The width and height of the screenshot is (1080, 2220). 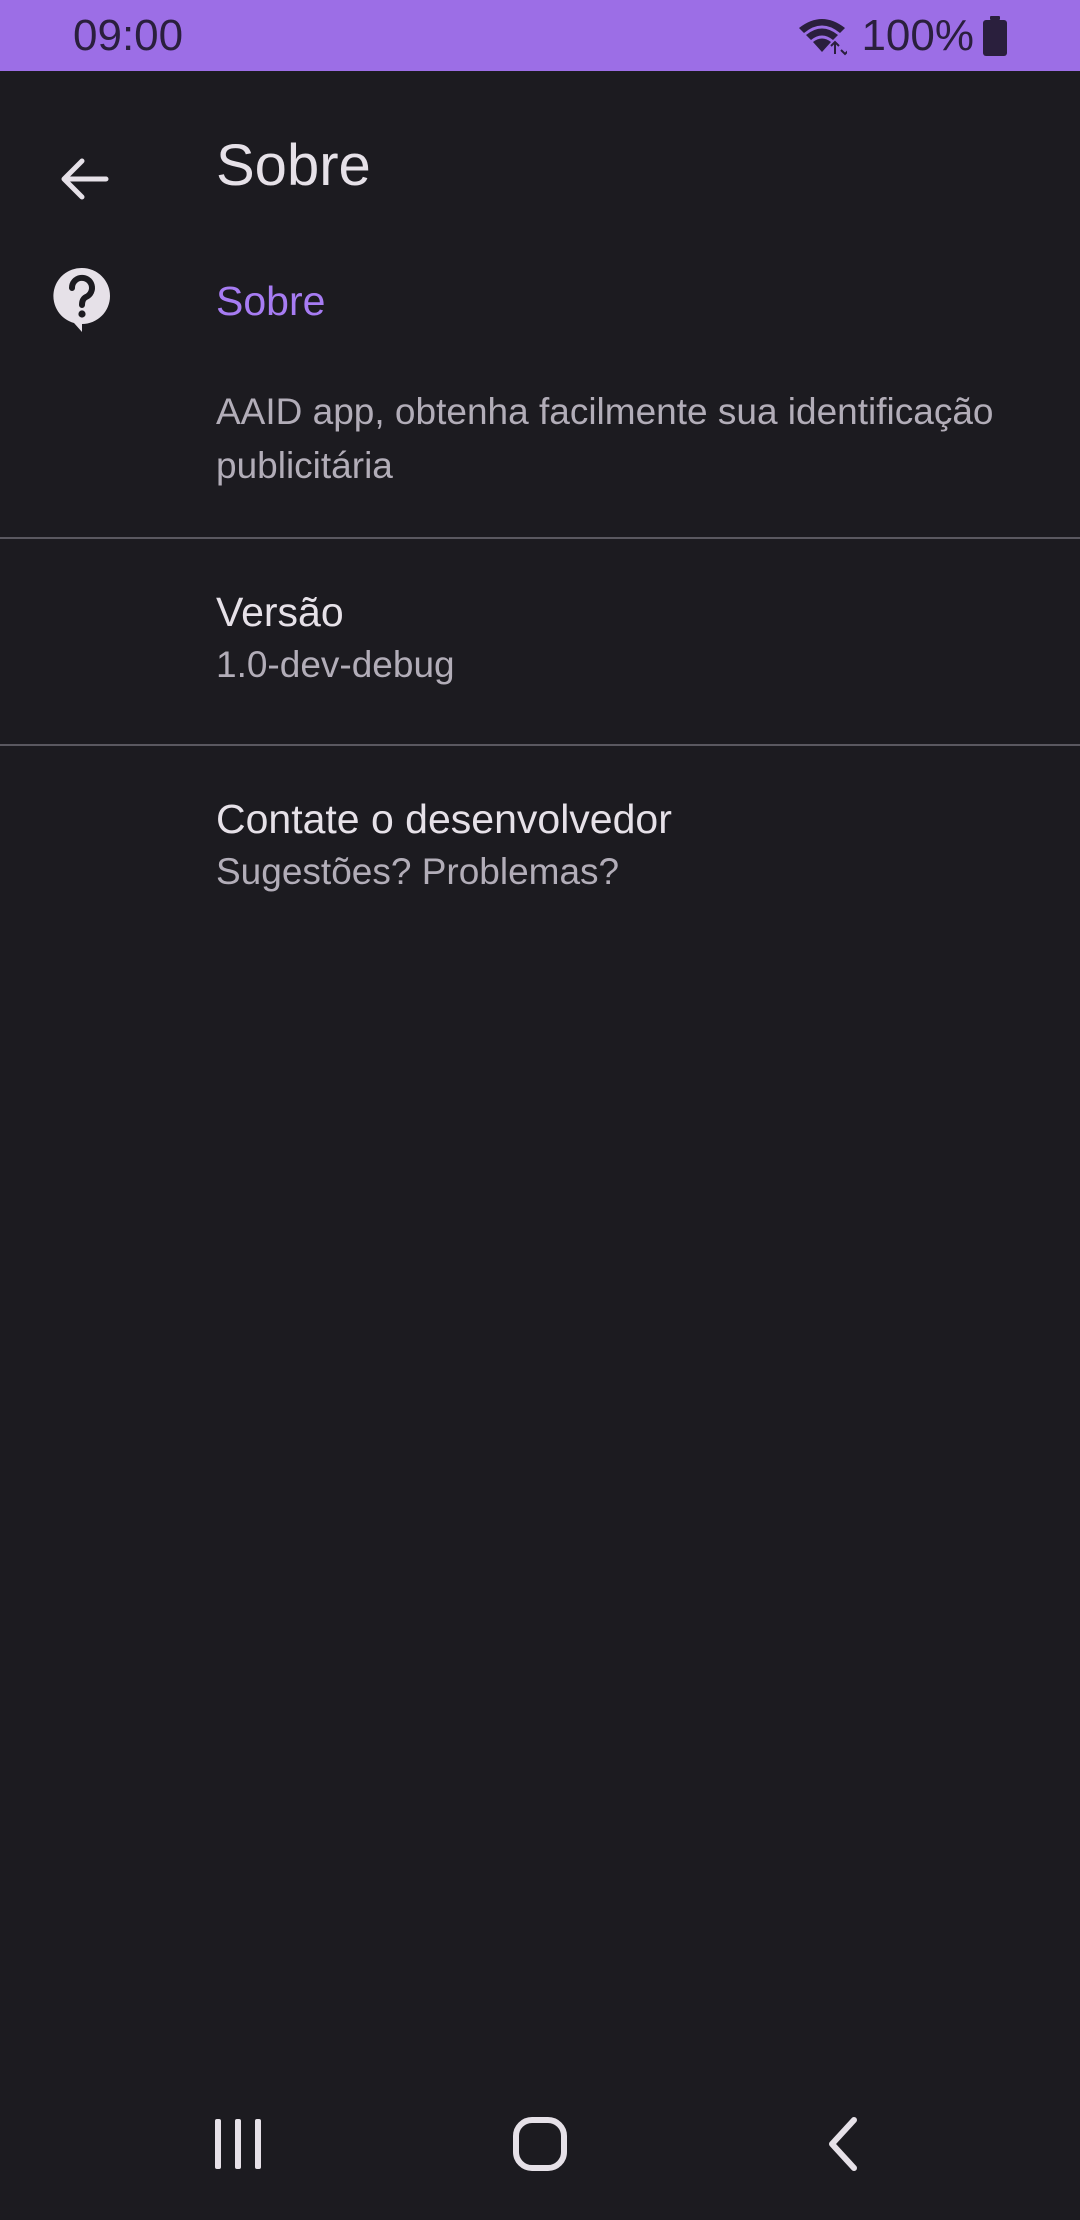 I want to click on version-title: Versão, so click(x=280, y=612).